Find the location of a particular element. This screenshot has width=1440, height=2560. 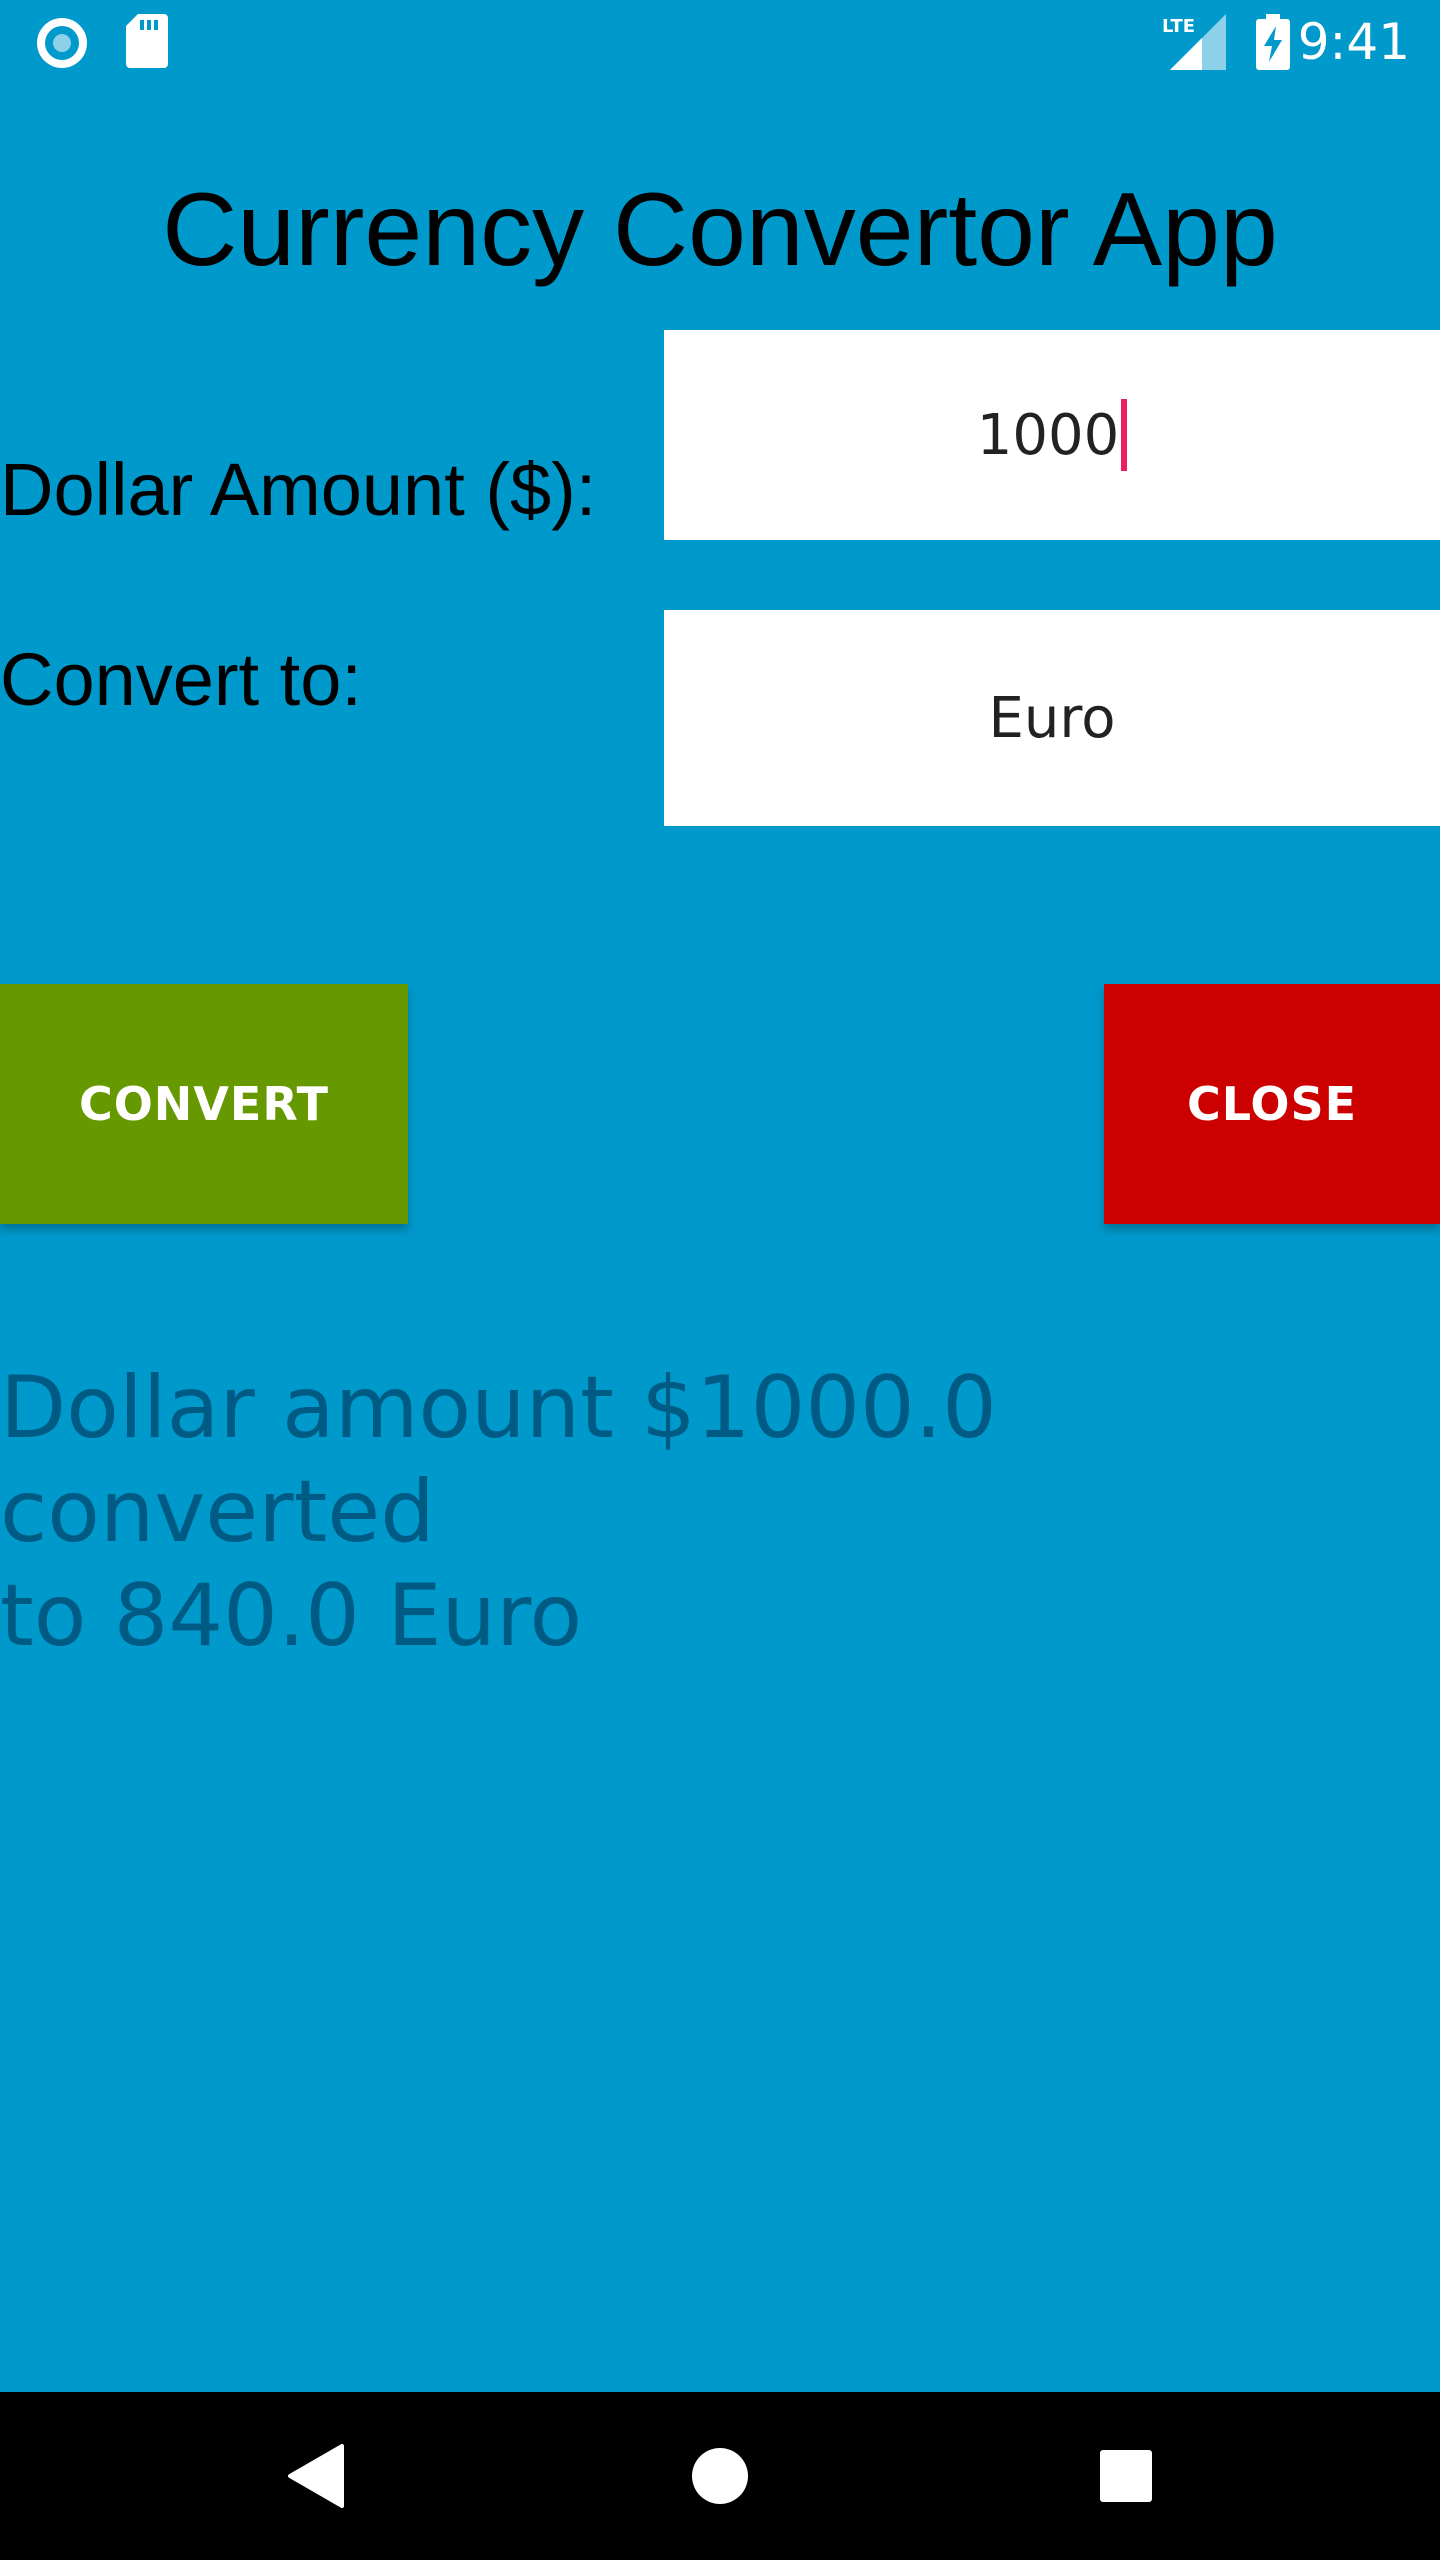

back-icon is located at coordinates (316, 2476).